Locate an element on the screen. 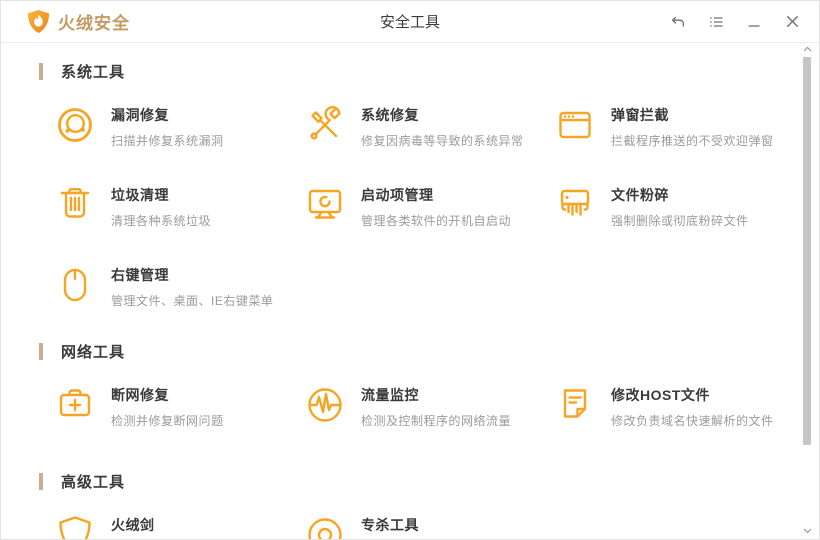 The height and width of the screenshot is (540, 820). tool-item-host-file-edit: 修改HOST文件修改负责域名快速解析的文件 is located at coordinates (681, 407).